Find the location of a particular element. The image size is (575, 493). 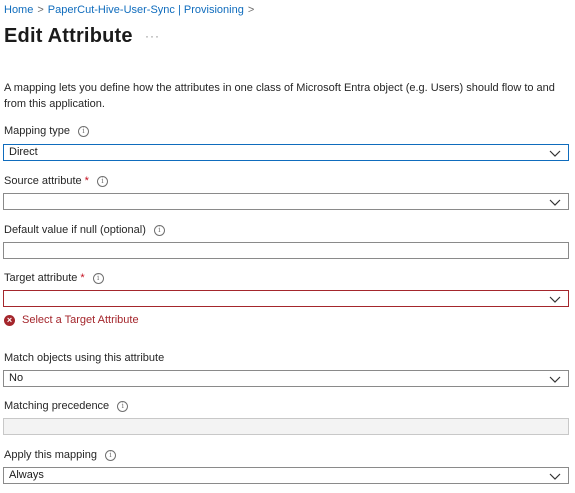

target-attribute-label: Target attribute * i is located at coordinates (54, 278).